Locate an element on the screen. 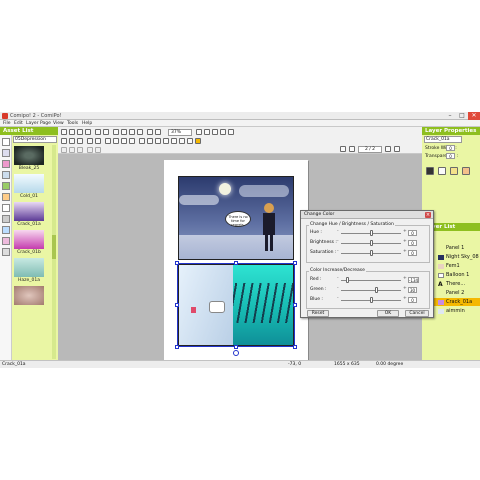 The width and height of the screenshot is (480, 480). brightness-value-field: 0 is located at coordinates (412, 243).